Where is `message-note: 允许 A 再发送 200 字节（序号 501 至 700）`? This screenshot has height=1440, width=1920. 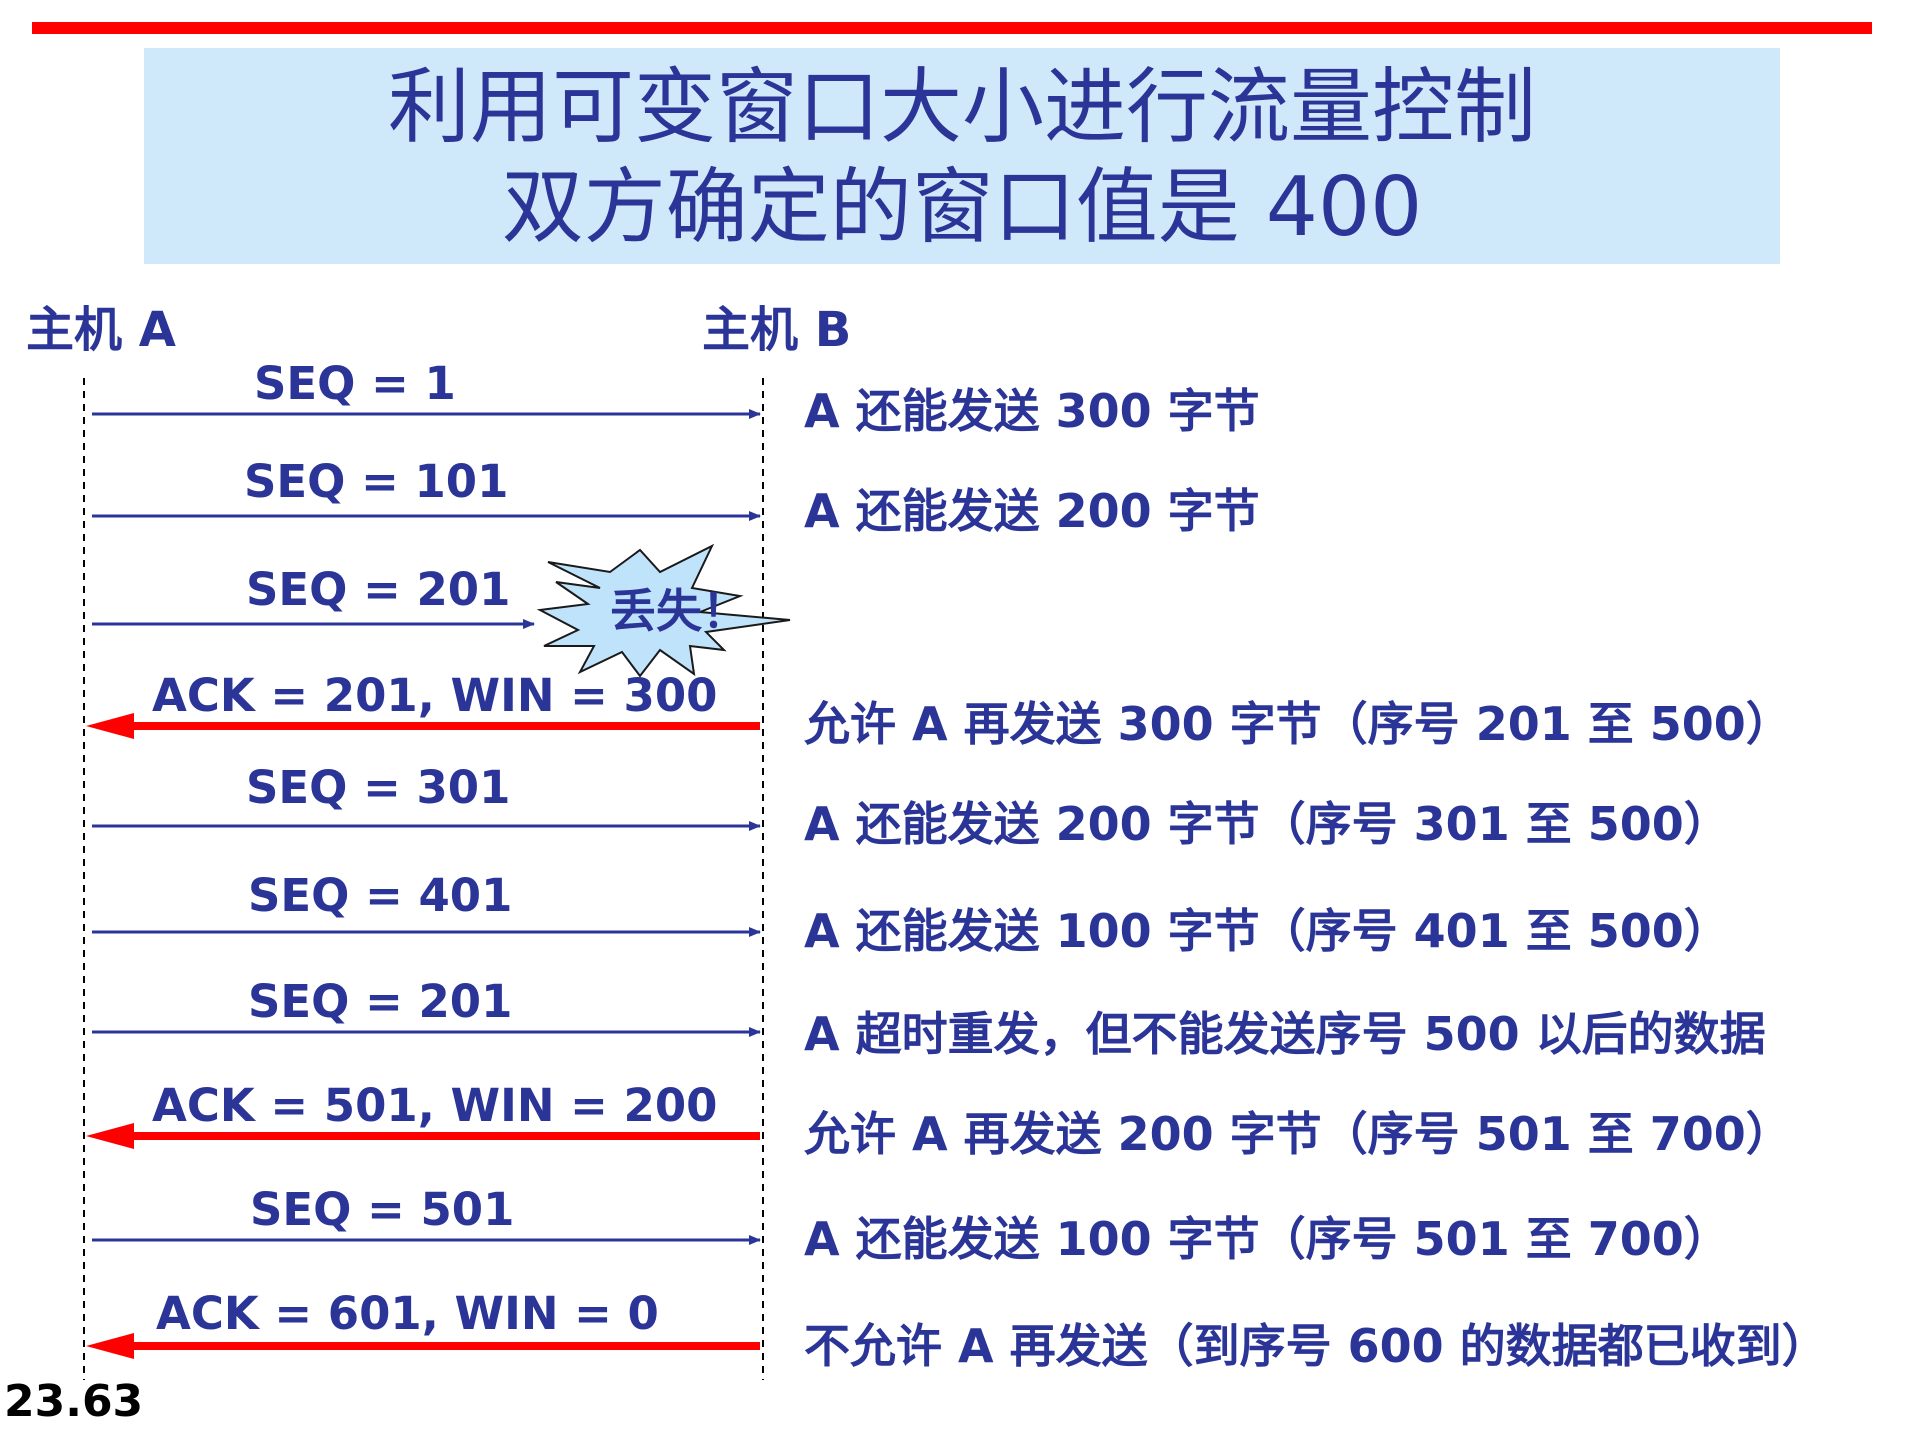
message-note: 允许 A 再发送 200 字节（序号 501 至 700） is located at coordinates (1298, 1134).